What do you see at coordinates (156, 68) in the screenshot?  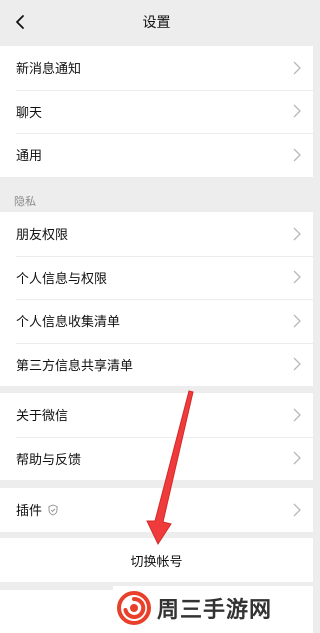 I see `menu-item-new-message-notifications: 新消息通知` at bounding box center [156, 68].